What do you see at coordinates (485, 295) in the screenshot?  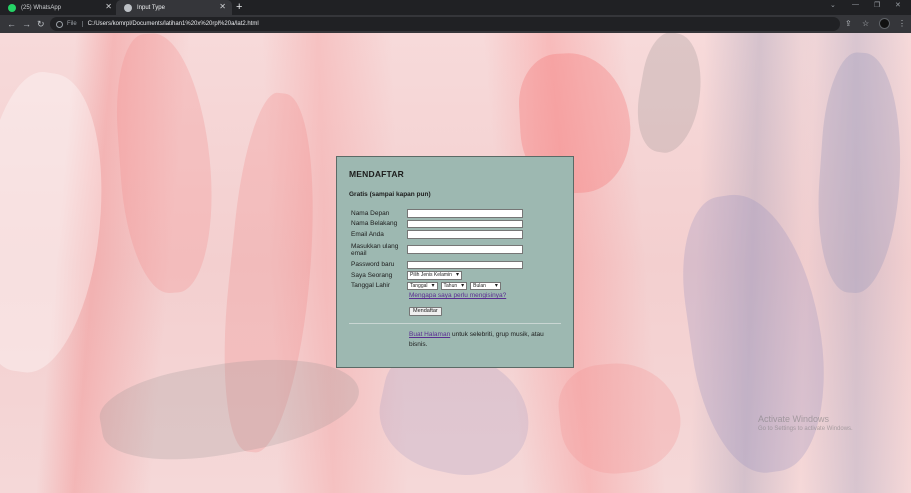 I see `why-link: Mengapa saya perlu mengisinya?` at bounding box center [485, 295].